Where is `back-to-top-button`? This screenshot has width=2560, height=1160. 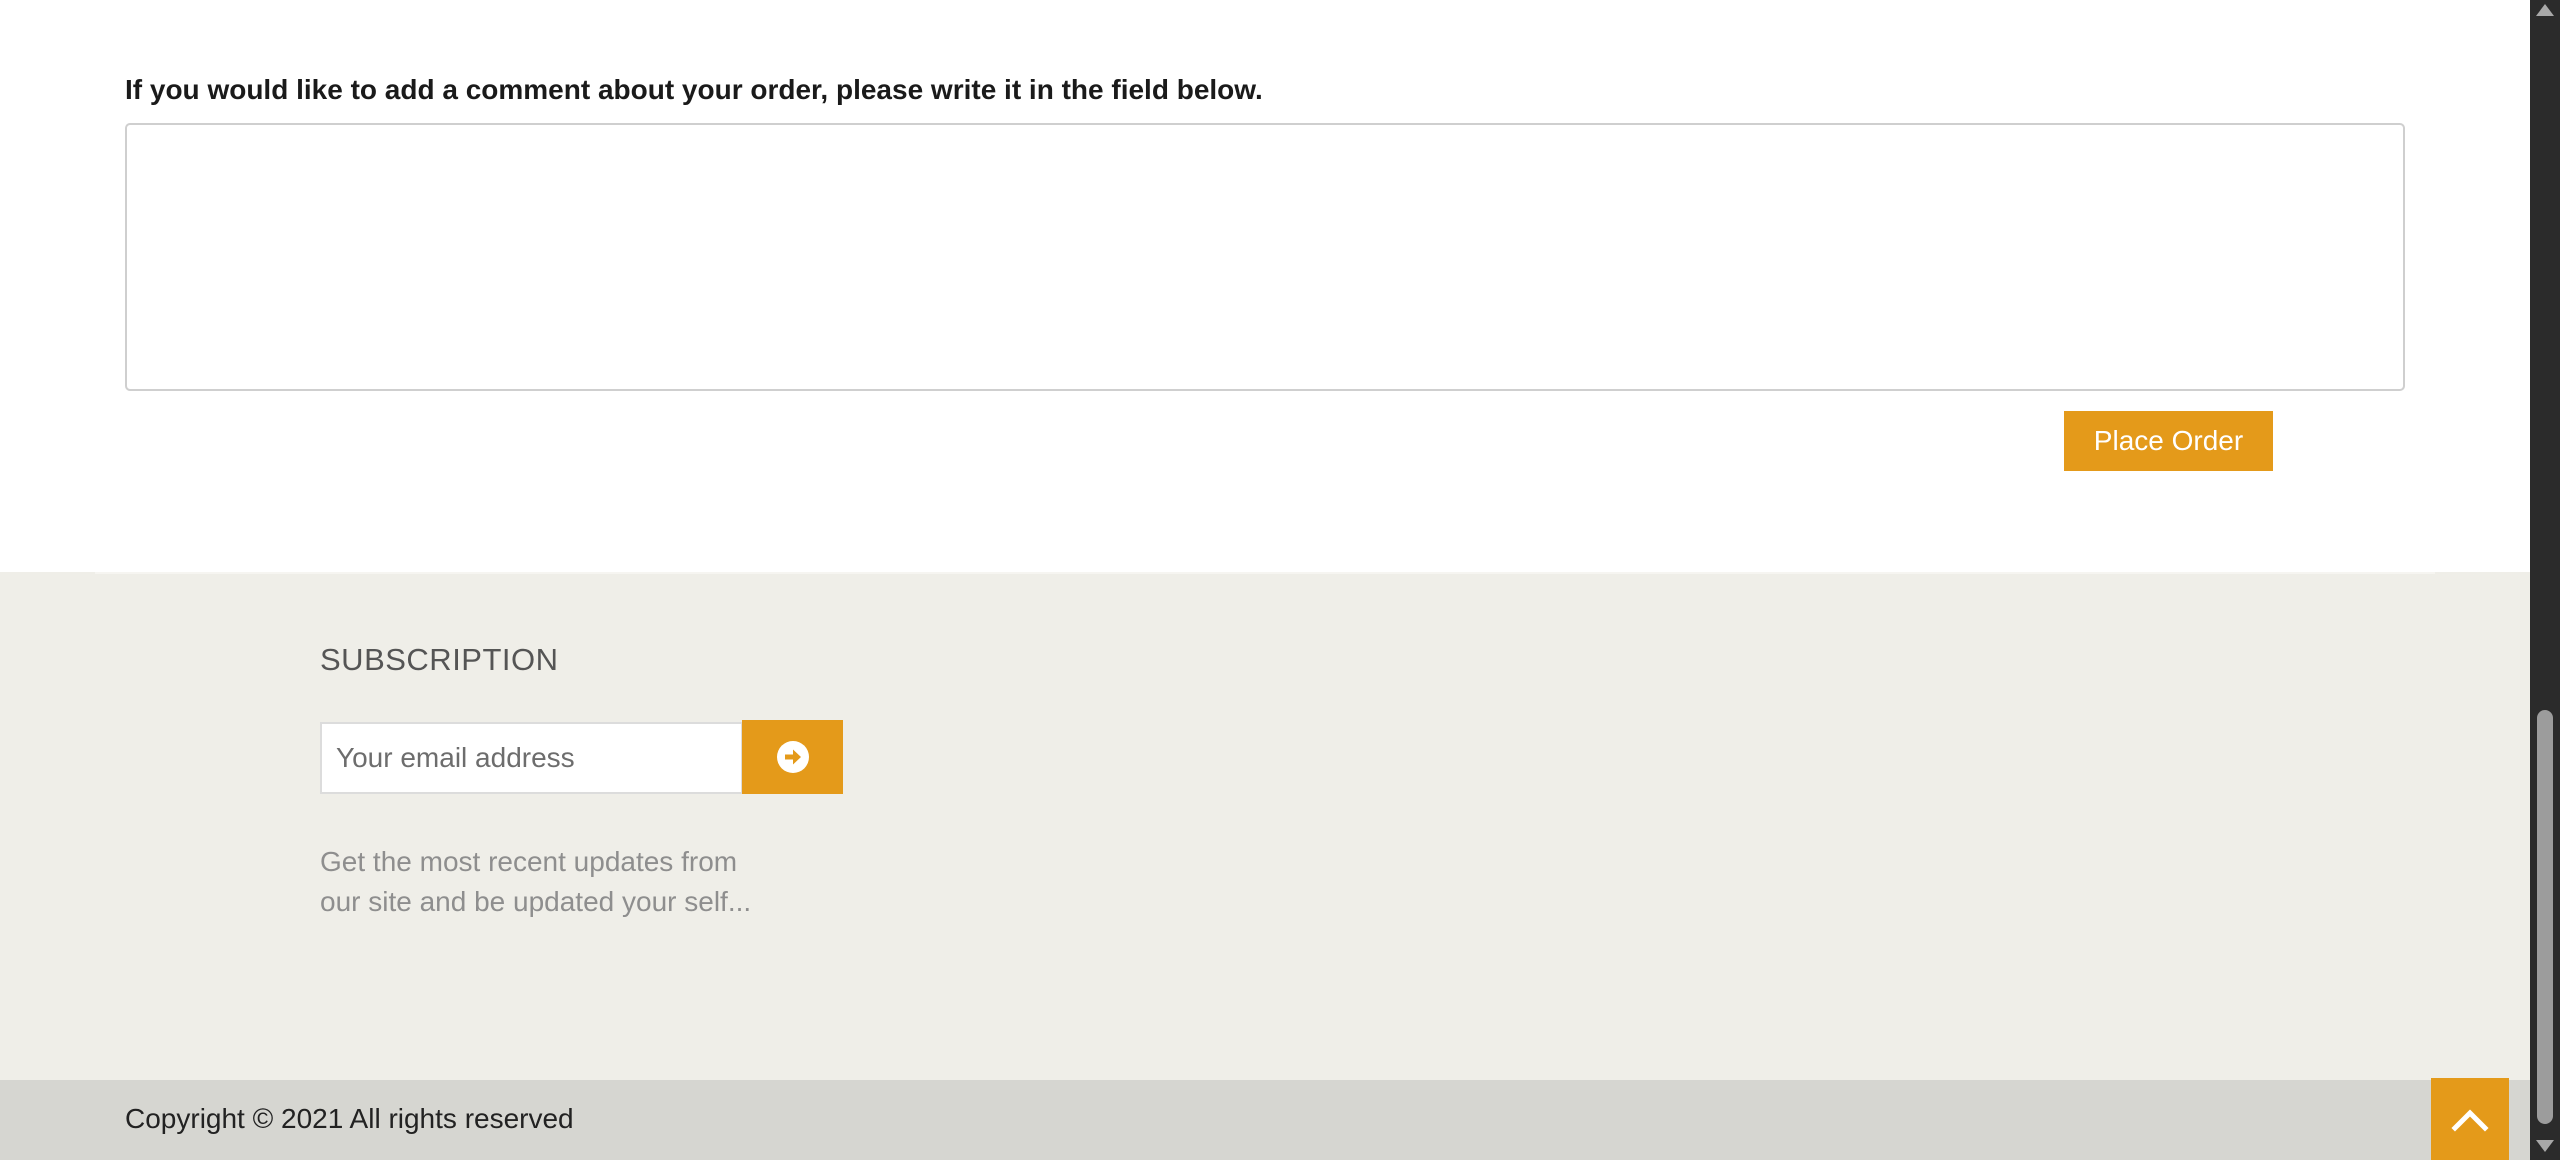 back-to-top-button is located at coordinates (2470, 1119).